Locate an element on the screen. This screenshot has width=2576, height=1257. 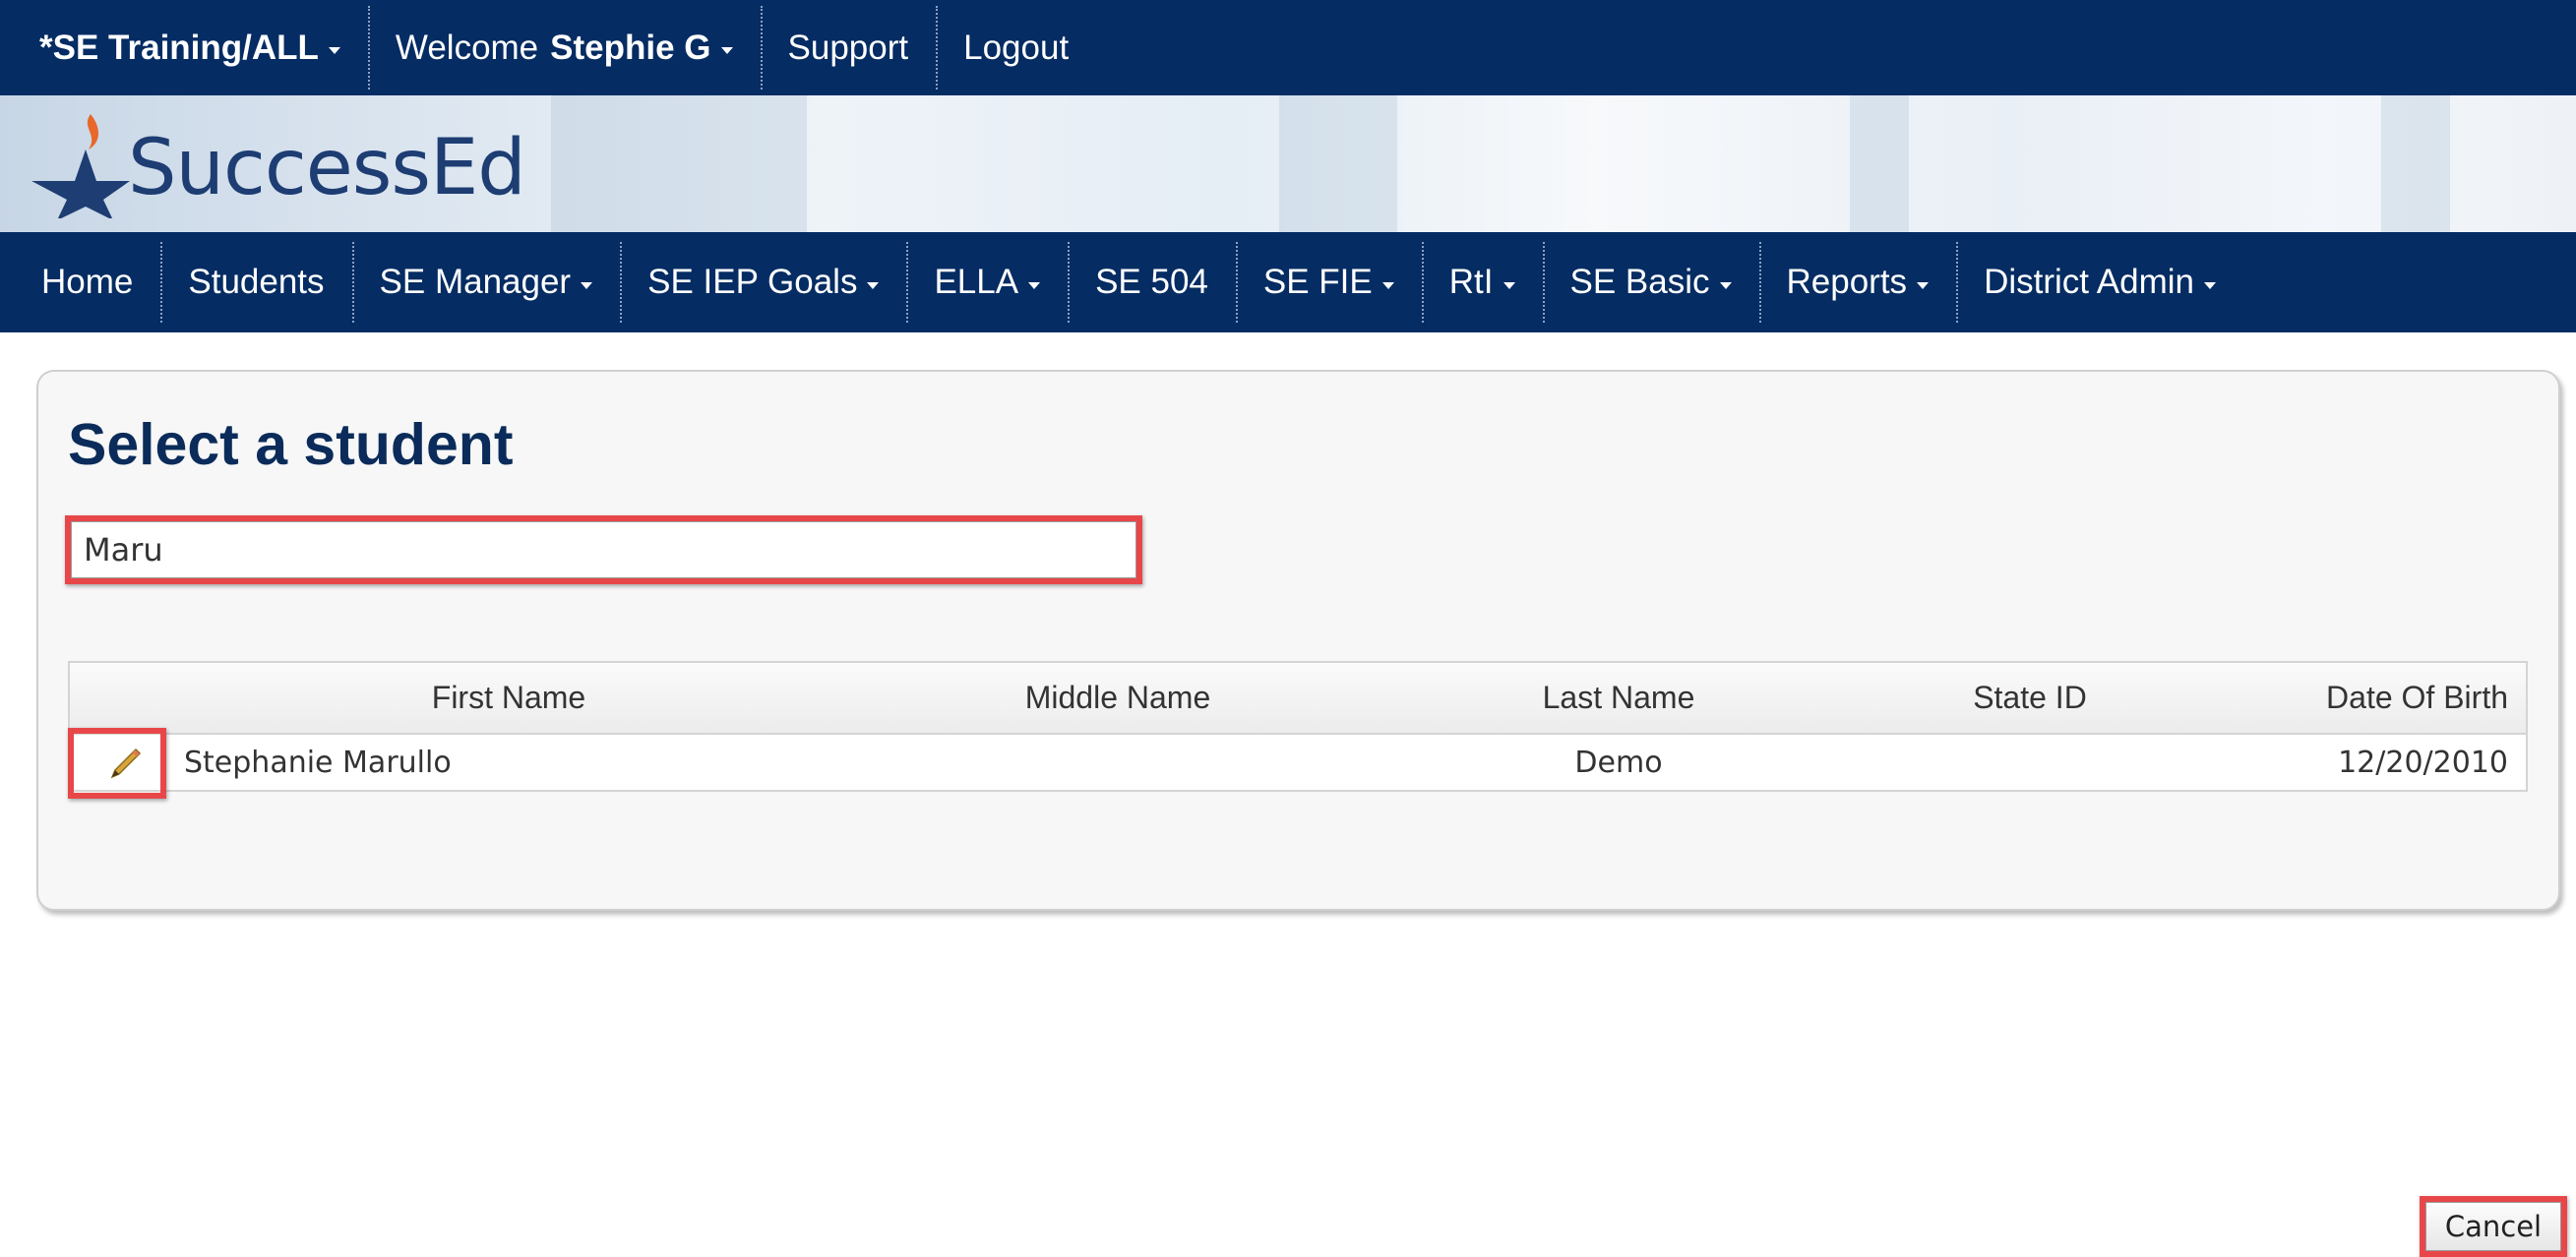
nav-se-504: SE 504 is located at coordinates (1152, 282).